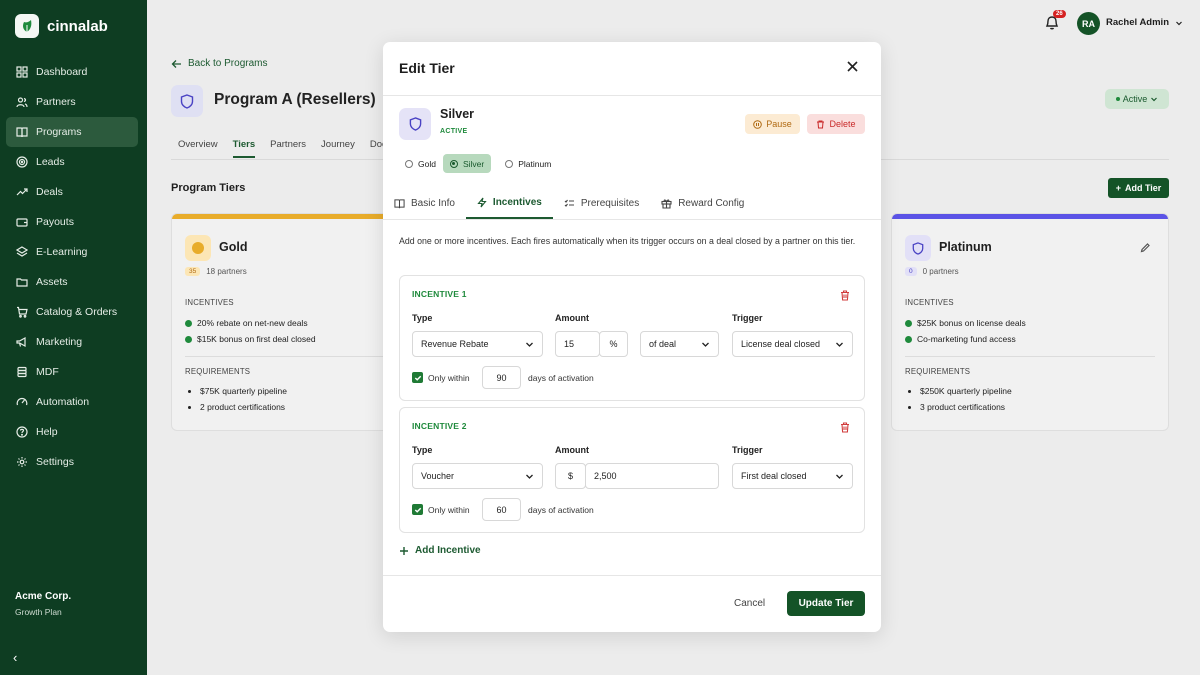  I want to click on tab-prerequisites: Prerequisites, so click(601, 203).